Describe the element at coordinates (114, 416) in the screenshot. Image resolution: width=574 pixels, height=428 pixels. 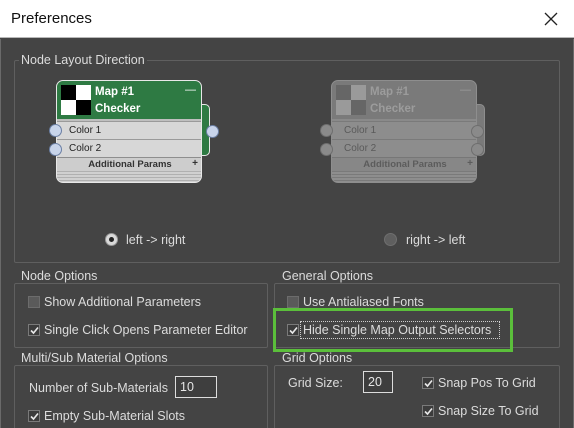
I see `empty-slots-label: Empty Sub-Material Slots` at that location.